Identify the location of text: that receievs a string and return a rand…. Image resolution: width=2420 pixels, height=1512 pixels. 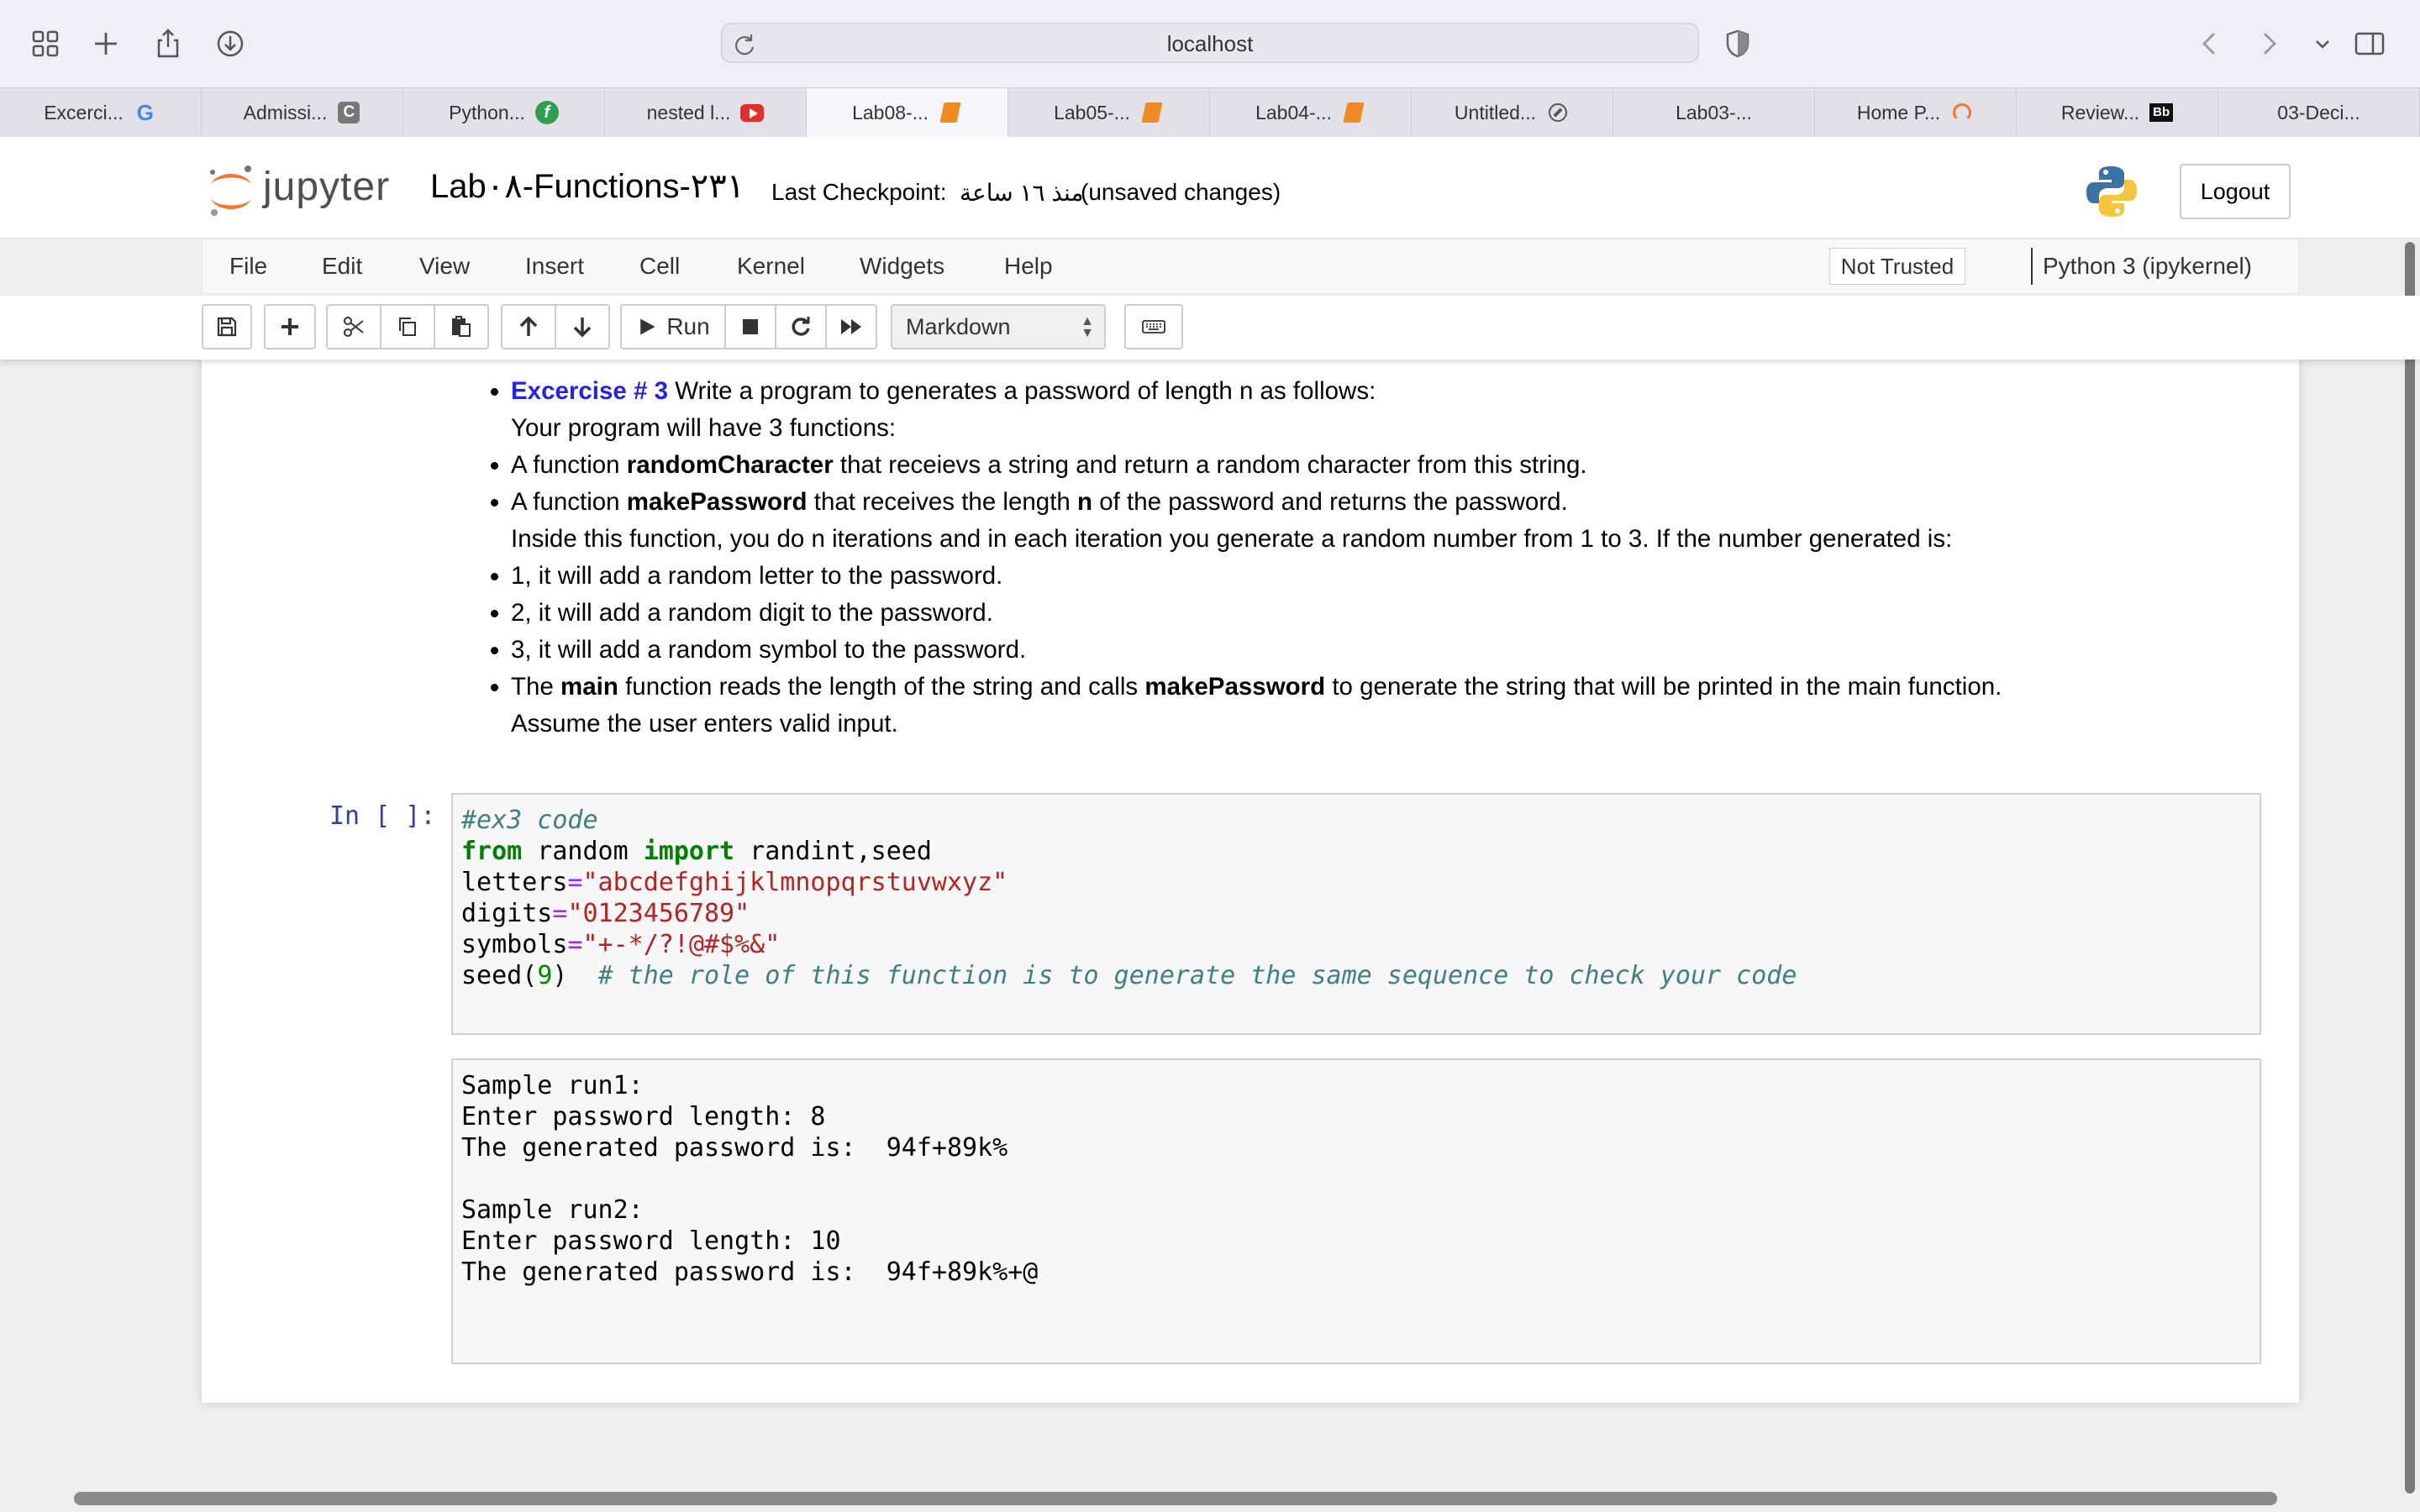
(1210, 465).